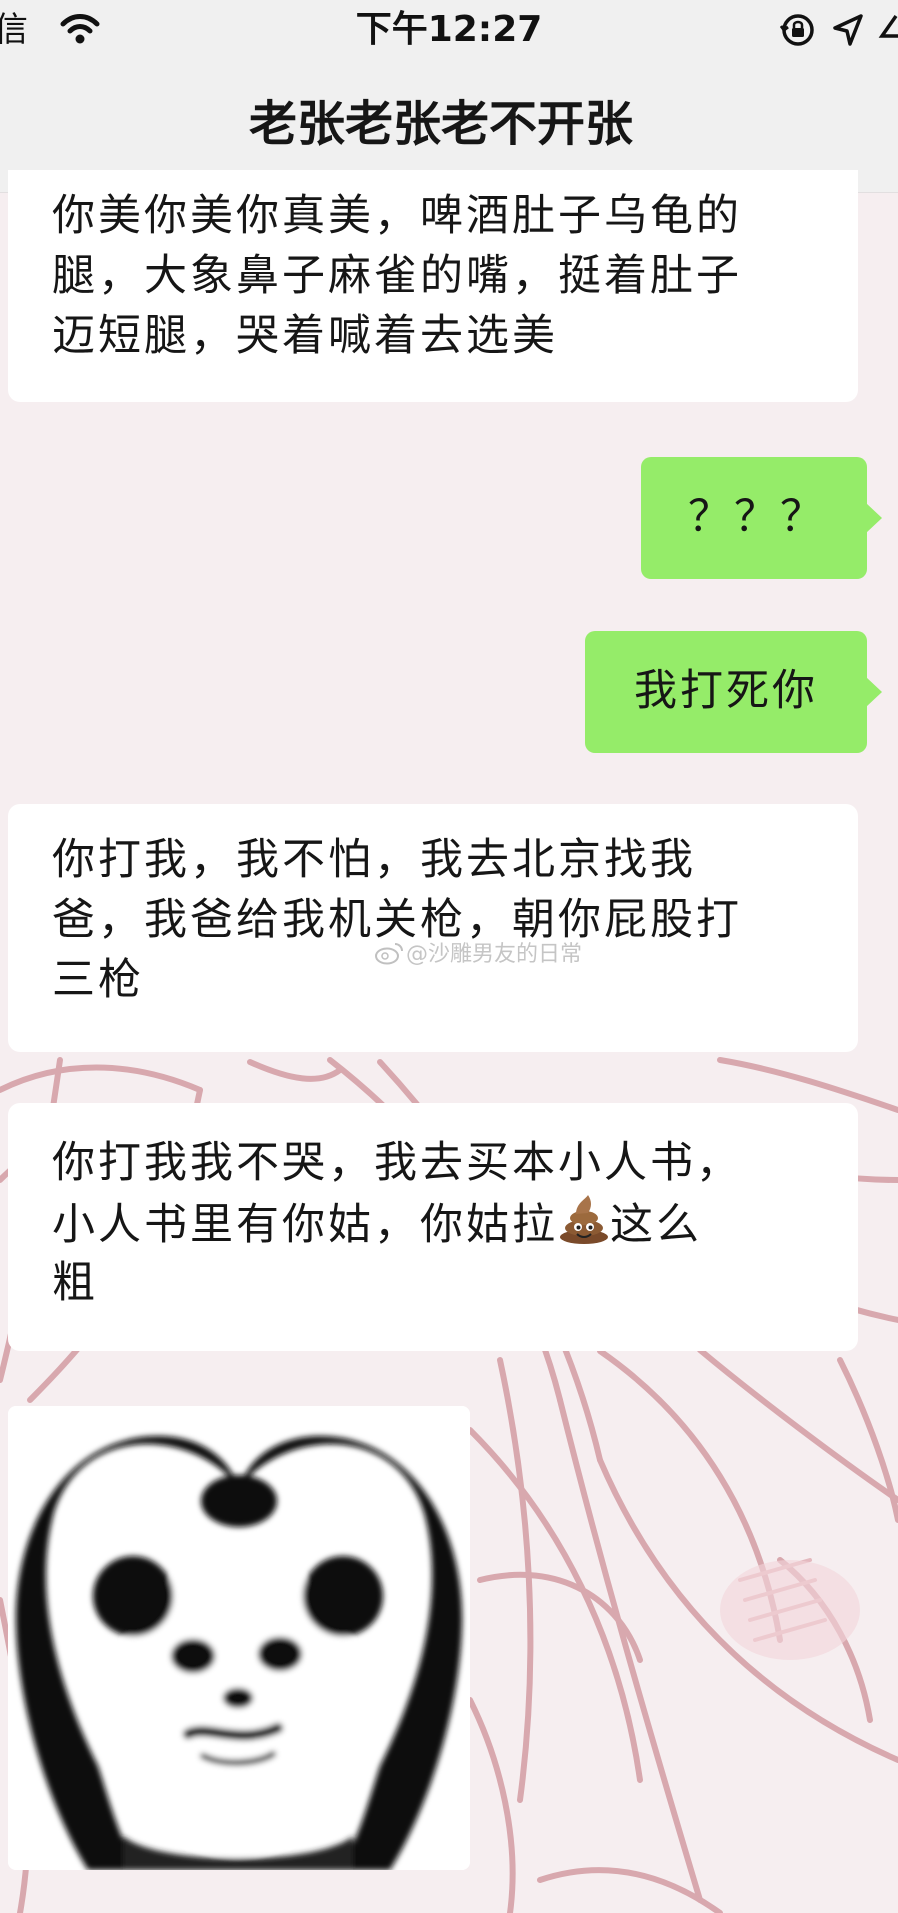 The width and height of the screenshot is (898, 1913). Describe the element at coordinates (726, 691) in the screenshot. I see `message-text: 我打死你` at that location.